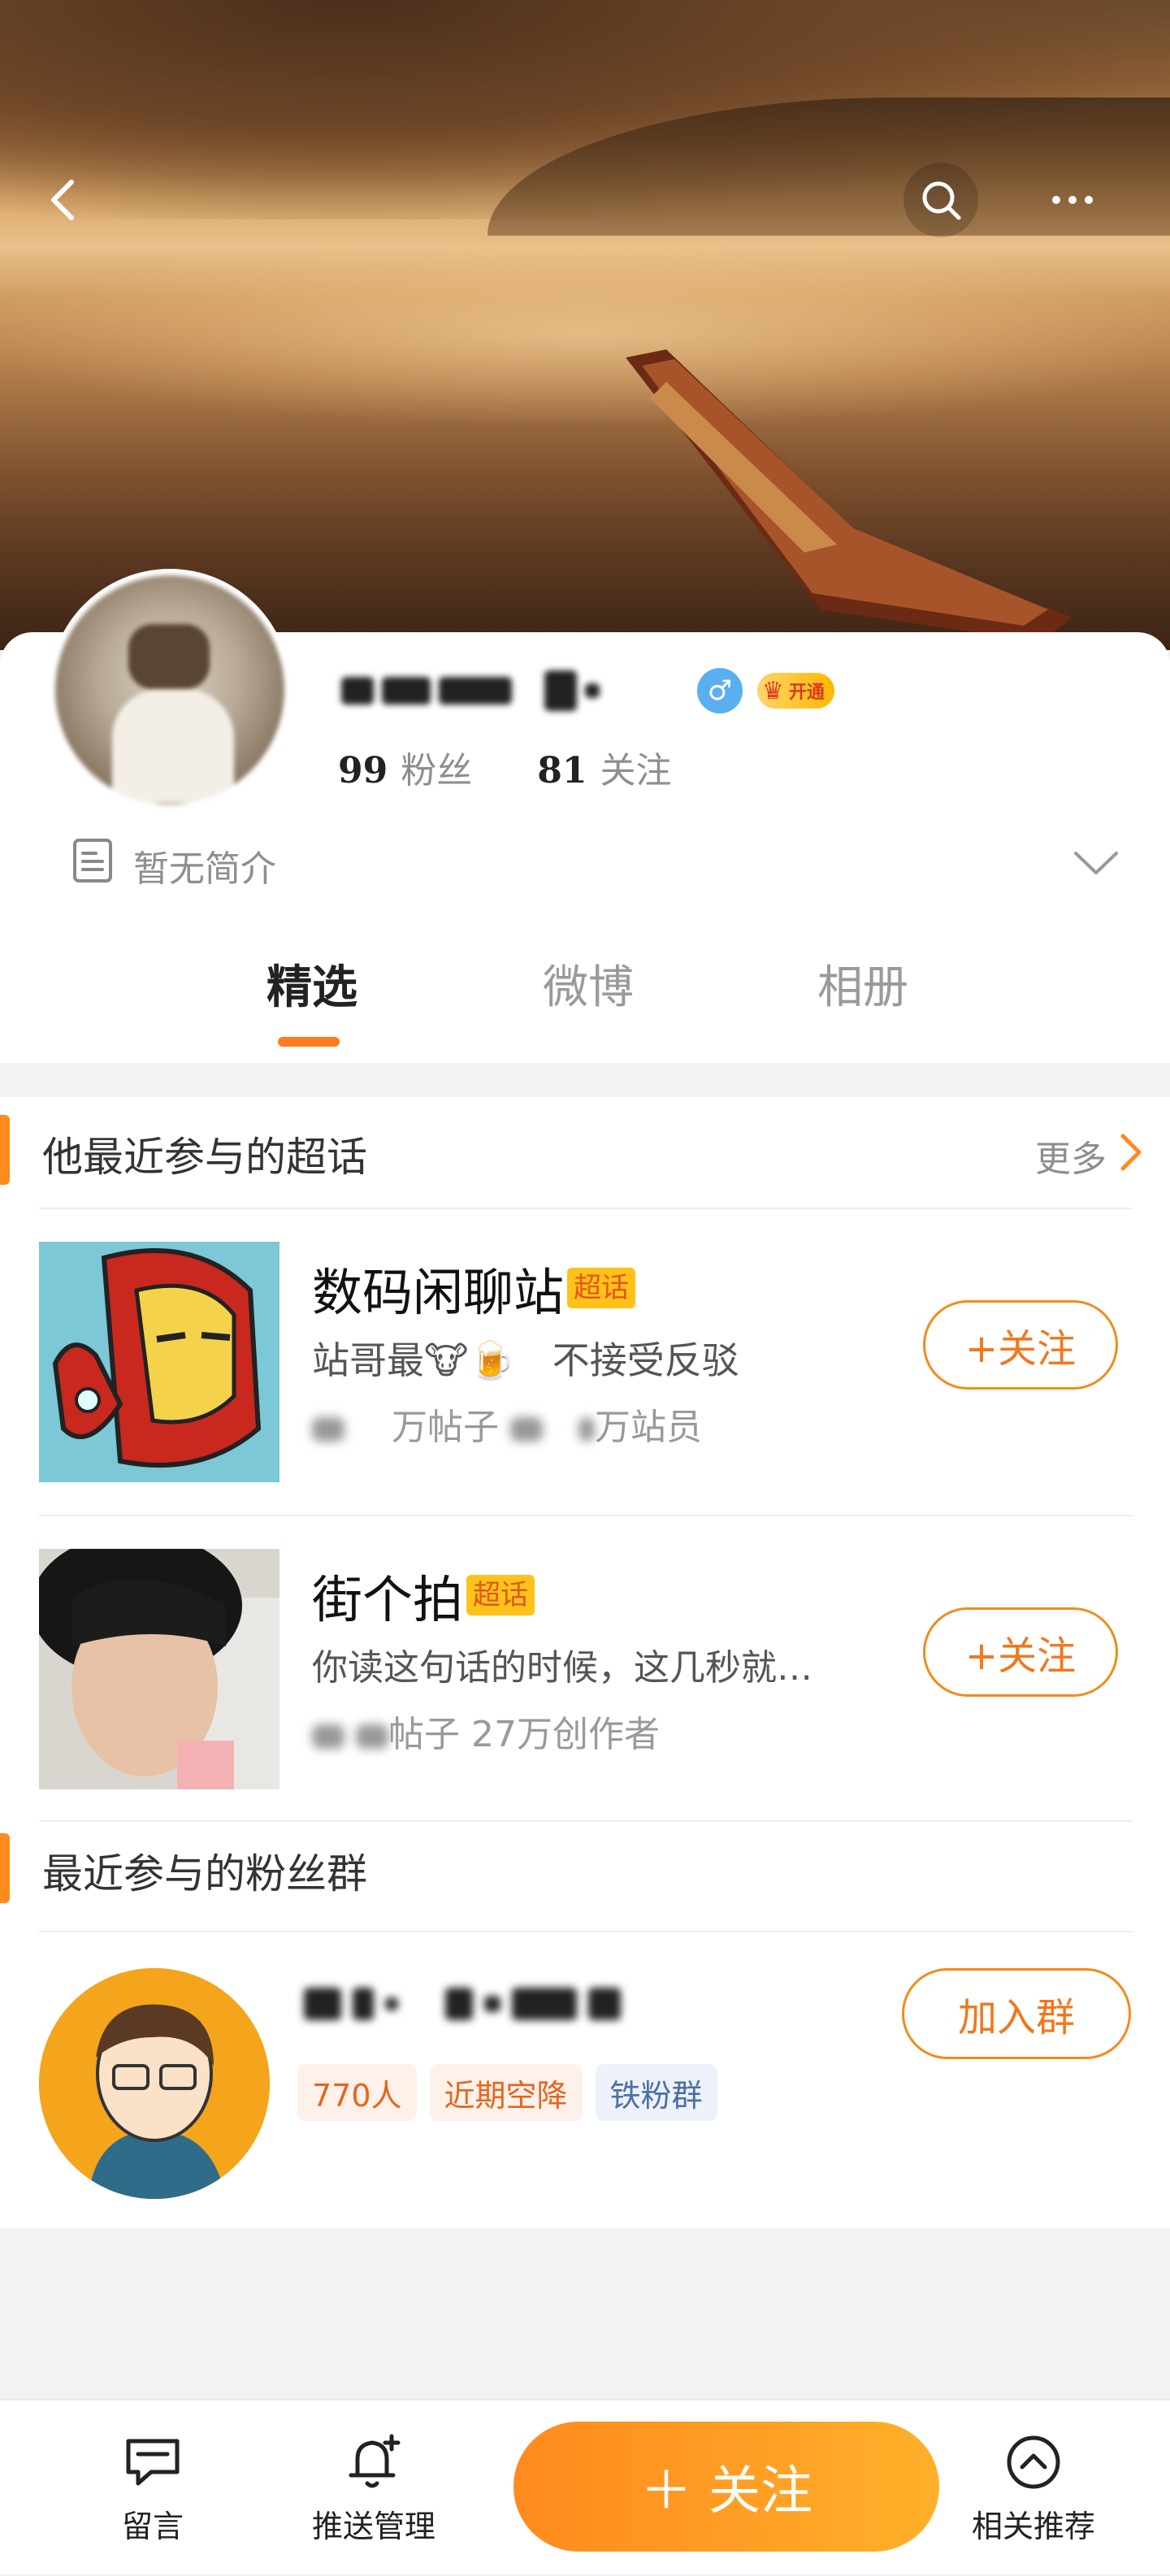  I want to click on push-label: 推送管理, so click(374, 2526).